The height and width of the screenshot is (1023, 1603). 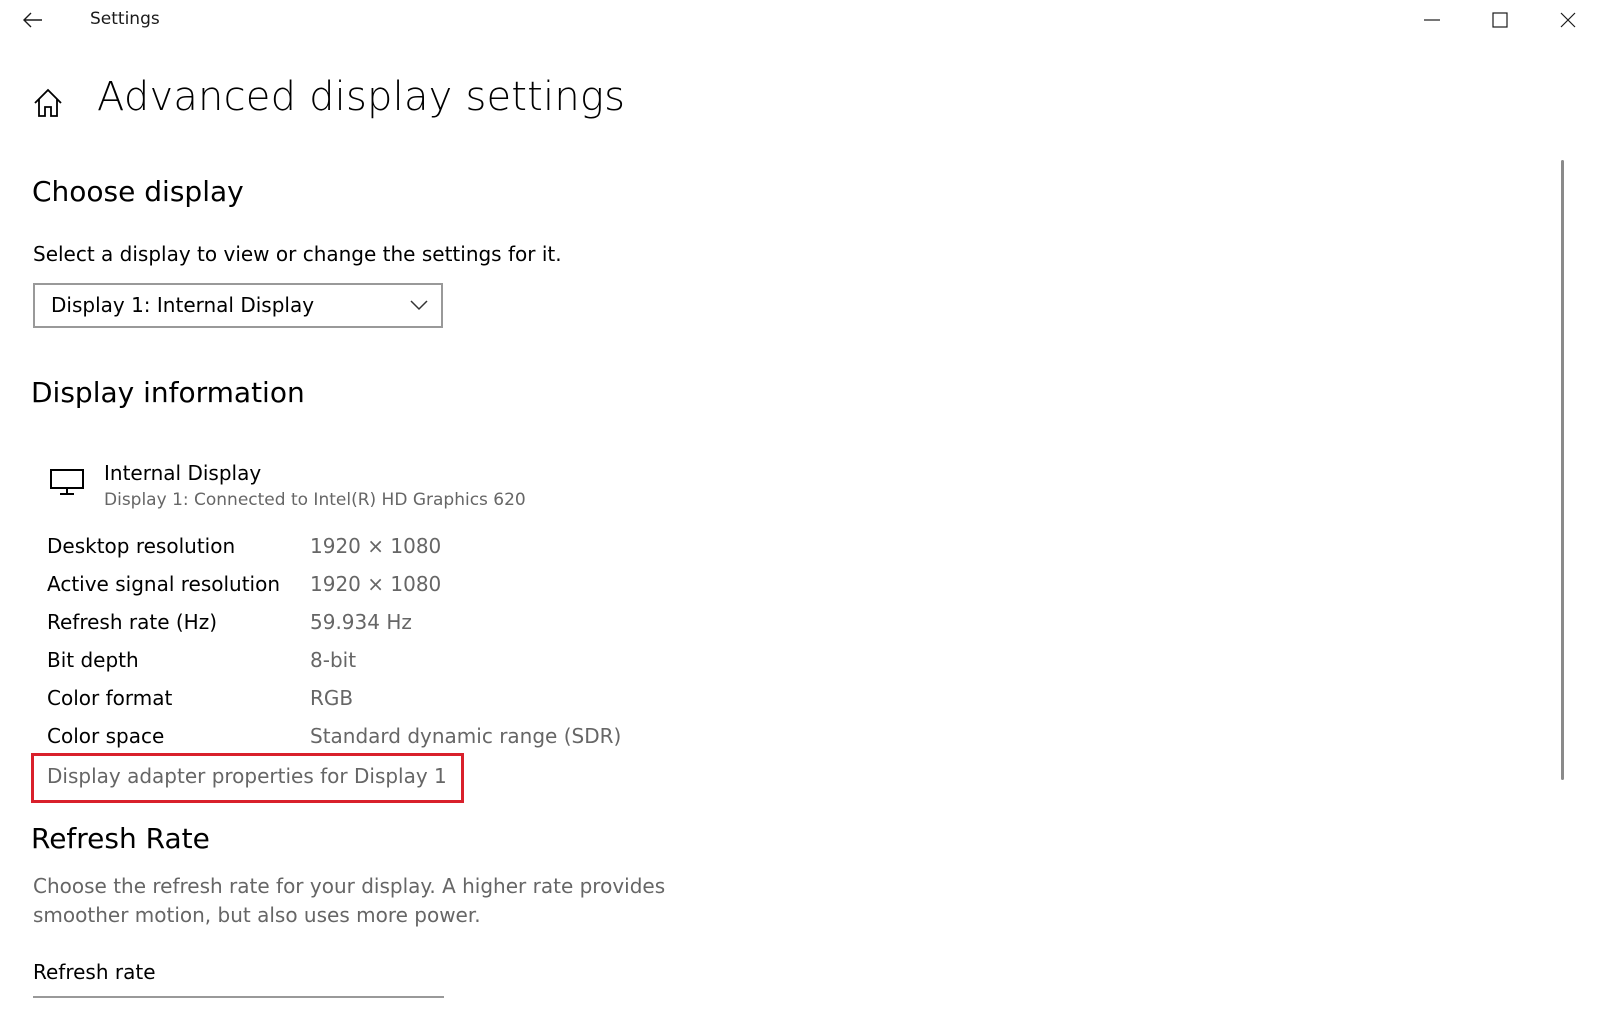 I want to click on home-icon, so click(x=48, y=102).